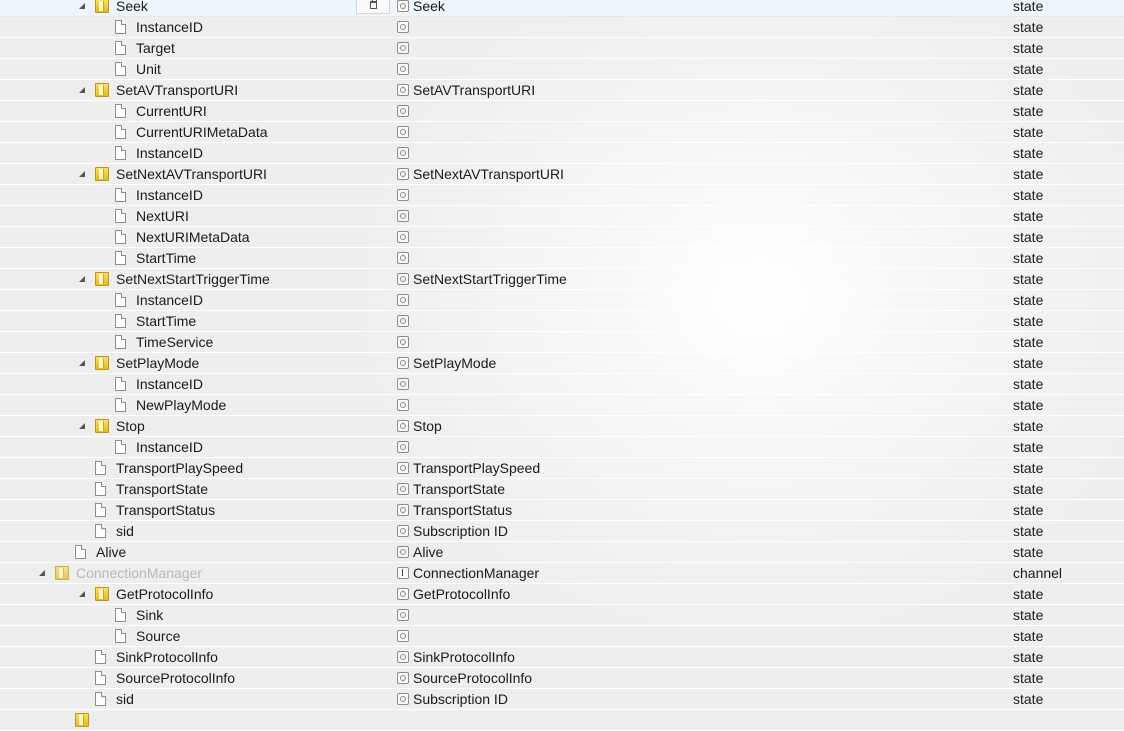 This screenshot has width=1124, height=731. What do you see at coordinates (562, 657) in the screenshot?
I see `tree-row-sinkprotocolinfo: SinkProtocolInfo SinkProtocolInfo state` at bounding box center [562, 657].